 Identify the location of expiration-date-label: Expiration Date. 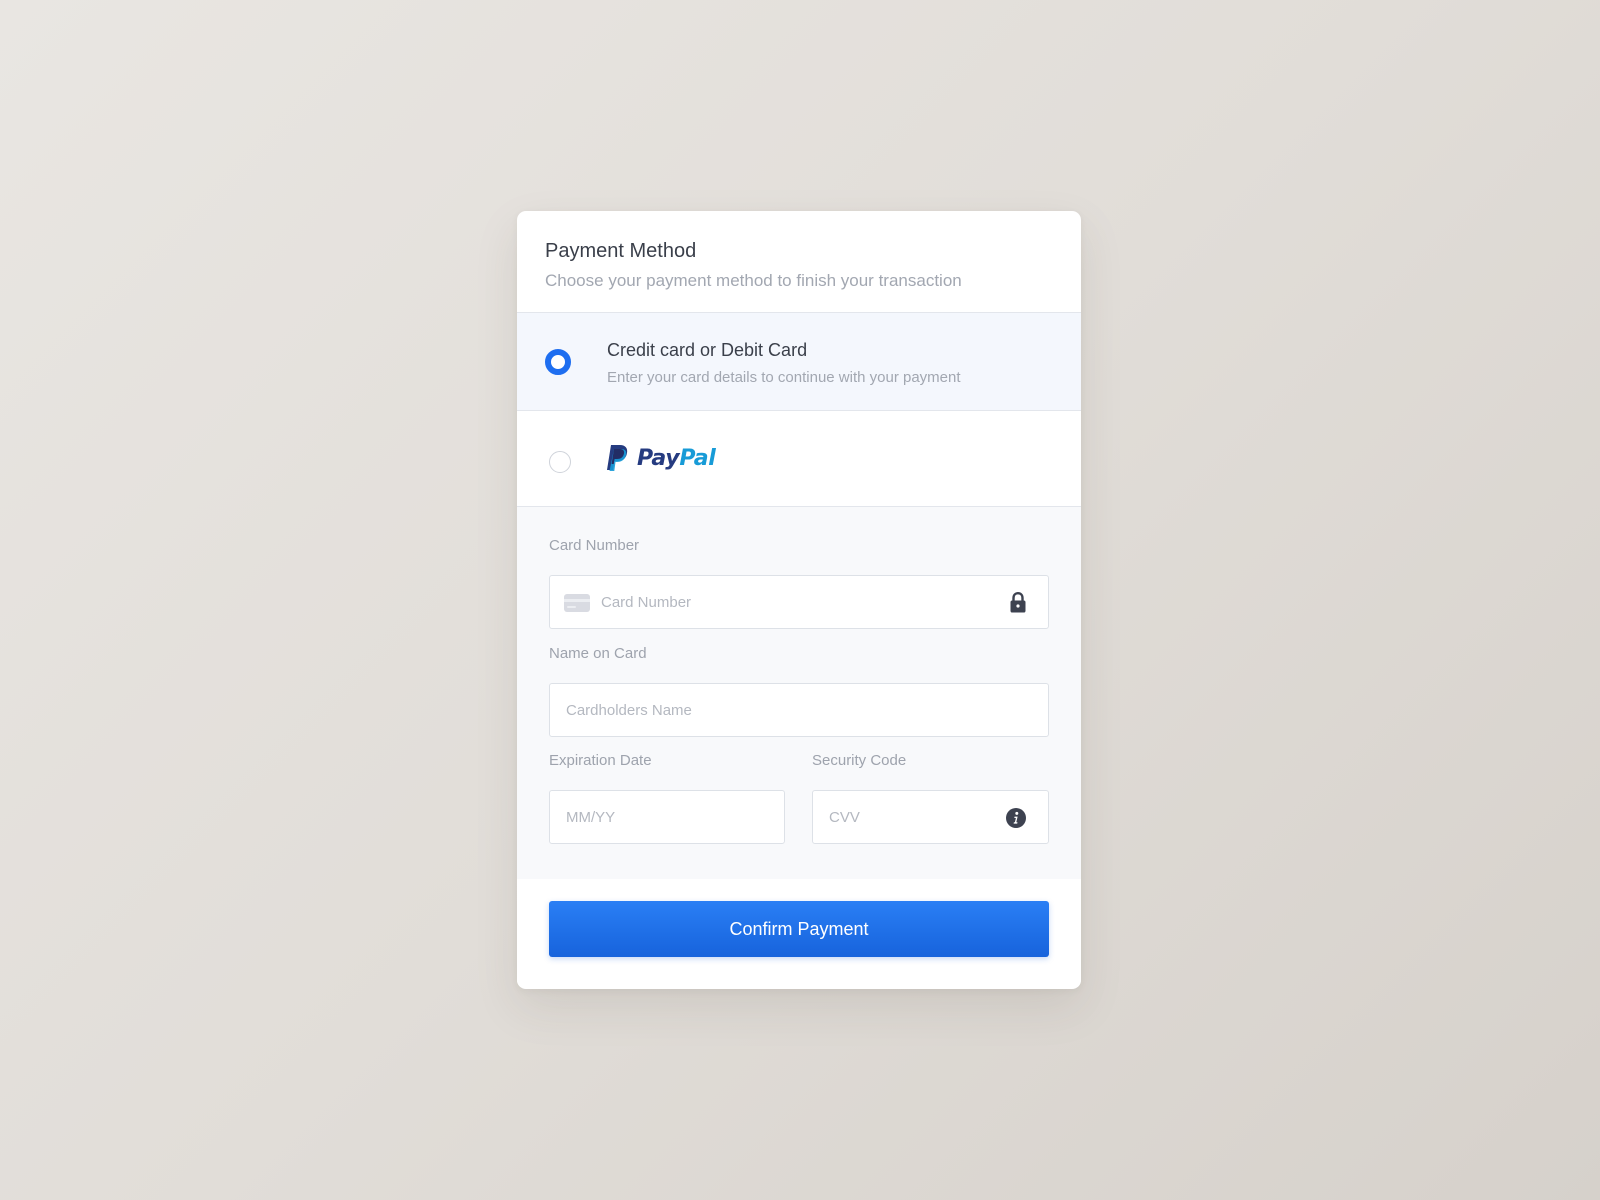
(600, 760).